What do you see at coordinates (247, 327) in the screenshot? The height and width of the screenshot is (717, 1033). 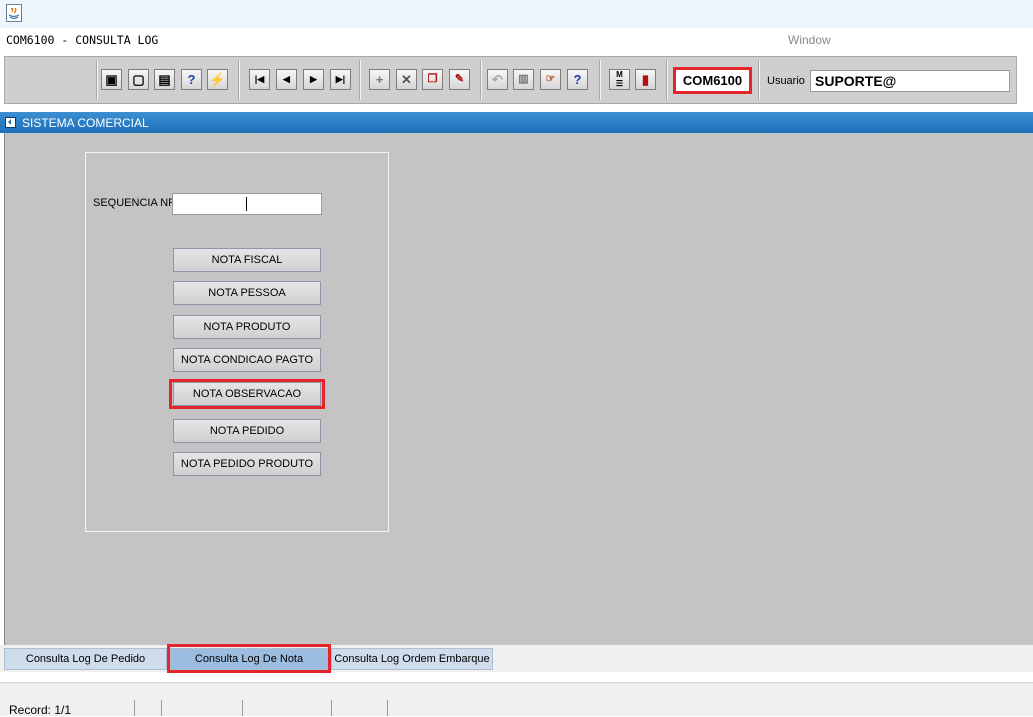 I see `nota-produto-button: NOTA PRODUTO` at bounding box center [247, 327].